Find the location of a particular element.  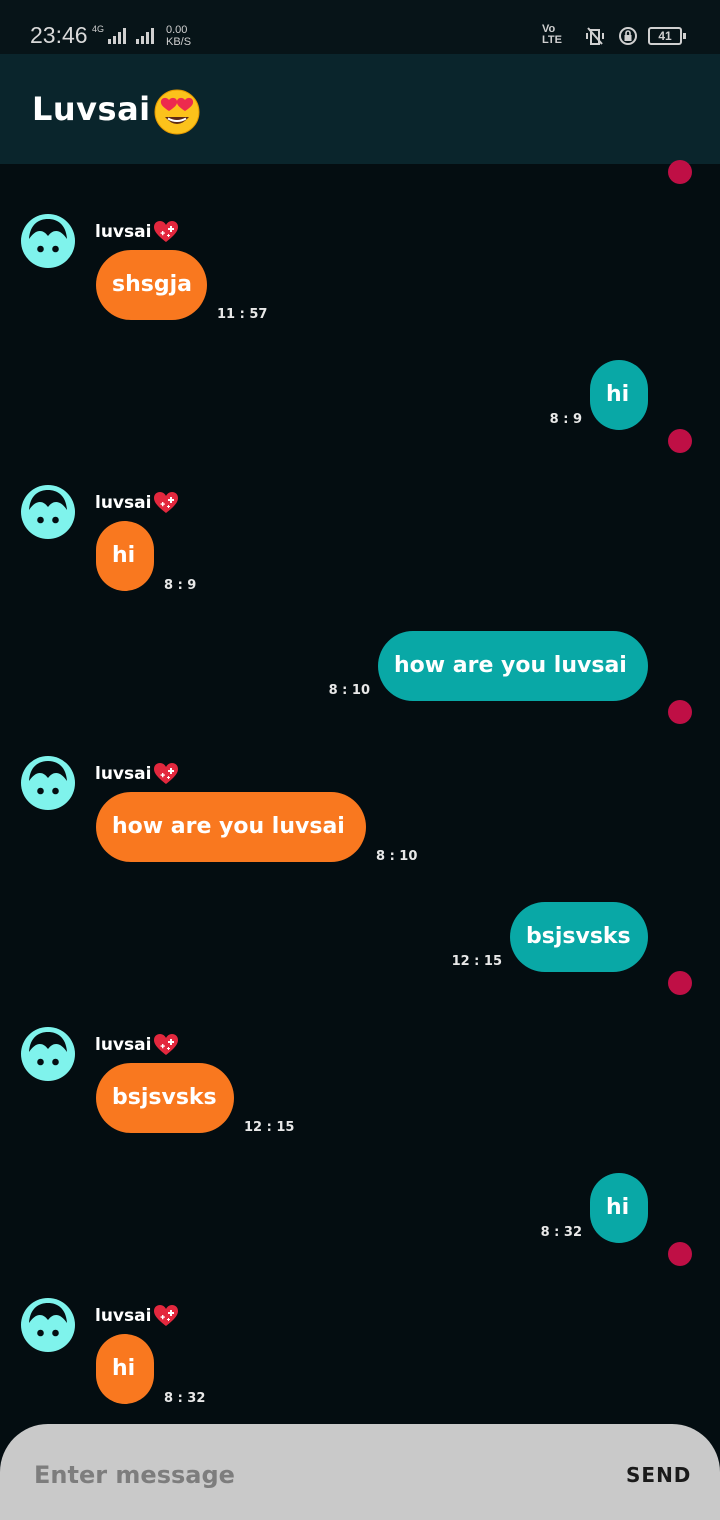

incoming-message: luvsai how are you luvsai 8 : 10 is located at coordinates (360, 811).